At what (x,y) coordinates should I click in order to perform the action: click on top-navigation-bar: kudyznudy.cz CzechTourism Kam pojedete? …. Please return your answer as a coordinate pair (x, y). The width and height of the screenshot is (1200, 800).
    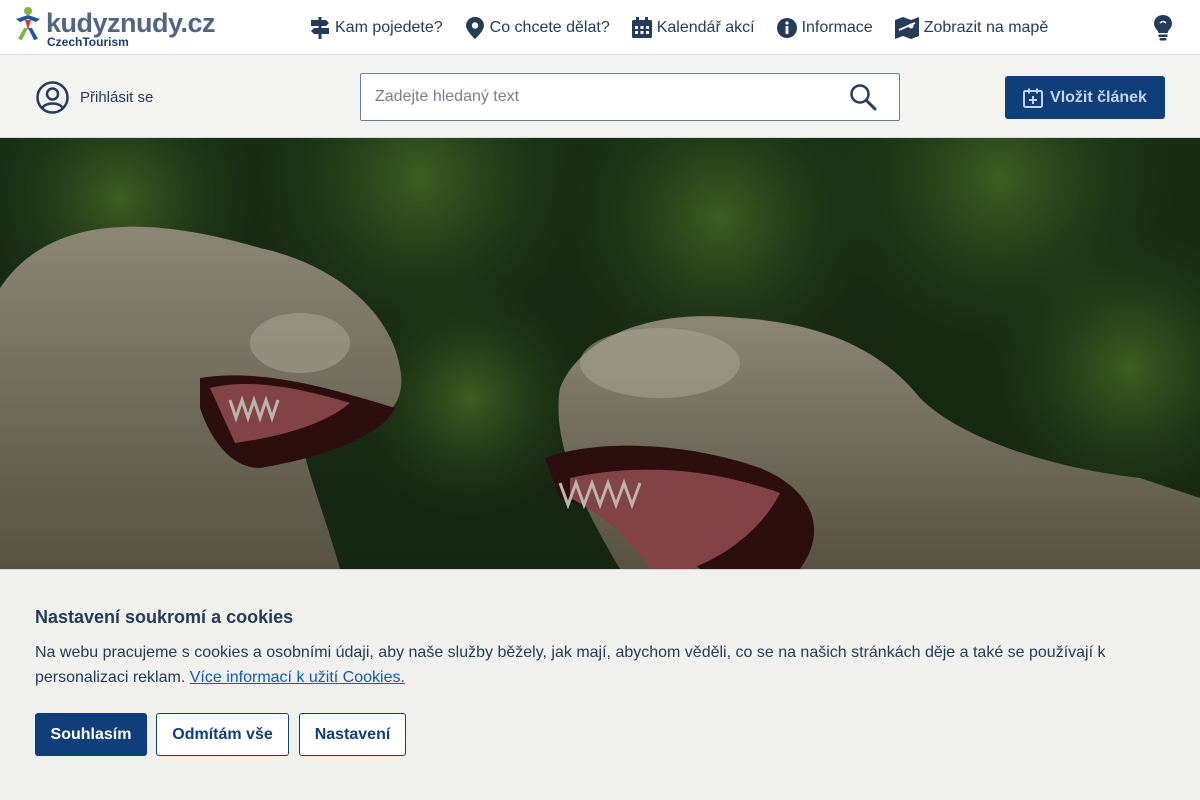
    Looking at the image, I should click on (600, 27).